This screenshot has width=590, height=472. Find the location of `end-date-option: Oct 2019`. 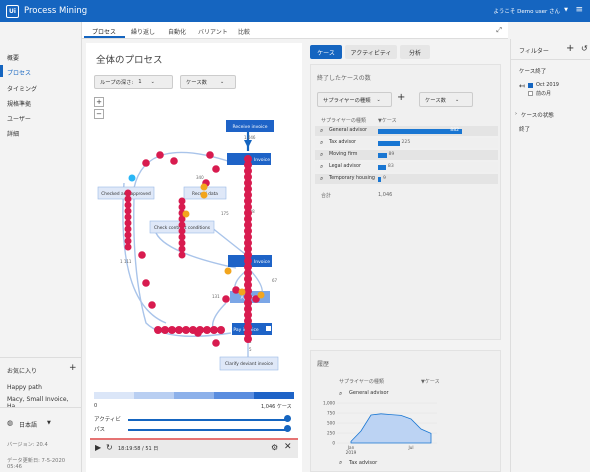

end-date-option: Oct 2019 is located at coordinates (547, 85).